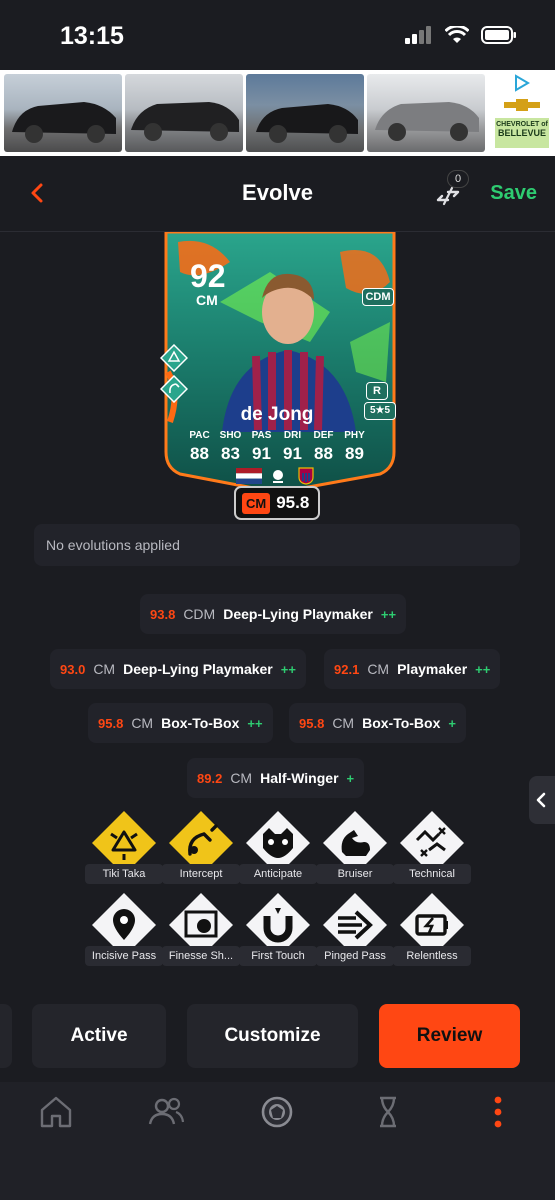 The height and width of the screenshot is (1200, 555). Describe the element at coordinates (174, 389) in the screenshot. I see `intercept-plus-icon` at that location.